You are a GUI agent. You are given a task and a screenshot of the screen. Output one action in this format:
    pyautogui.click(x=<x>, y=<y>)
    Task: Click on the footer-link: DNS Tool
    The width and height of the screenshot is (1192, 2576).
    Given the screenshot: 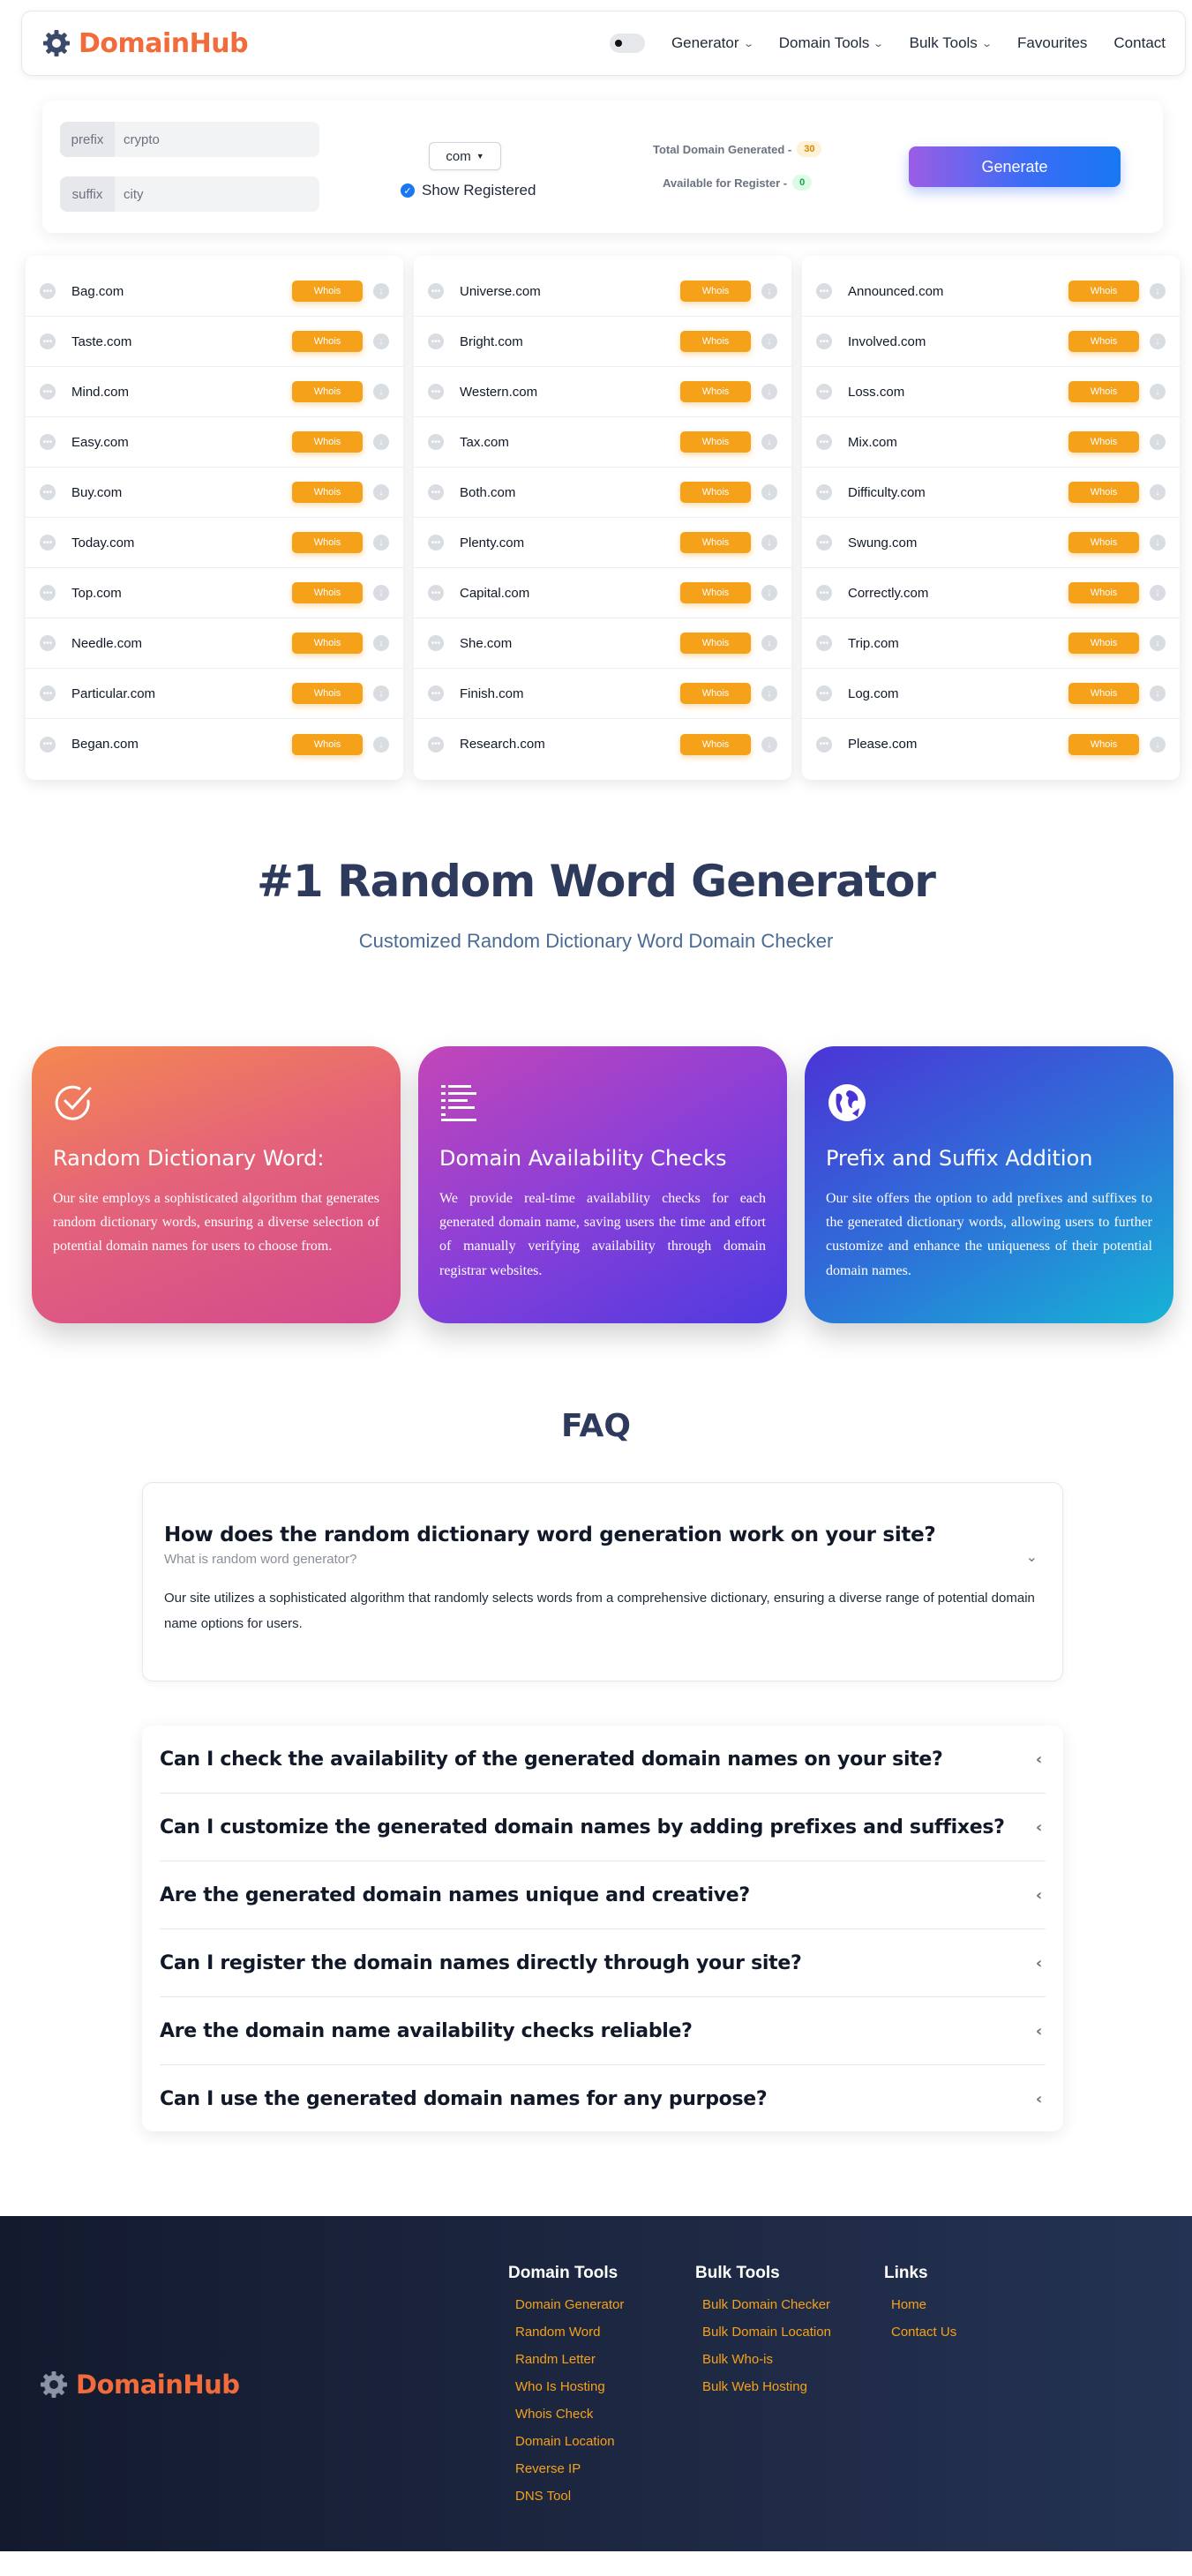 What is the action you would take?
    pyautogui.click(x=569, y=2497)
    